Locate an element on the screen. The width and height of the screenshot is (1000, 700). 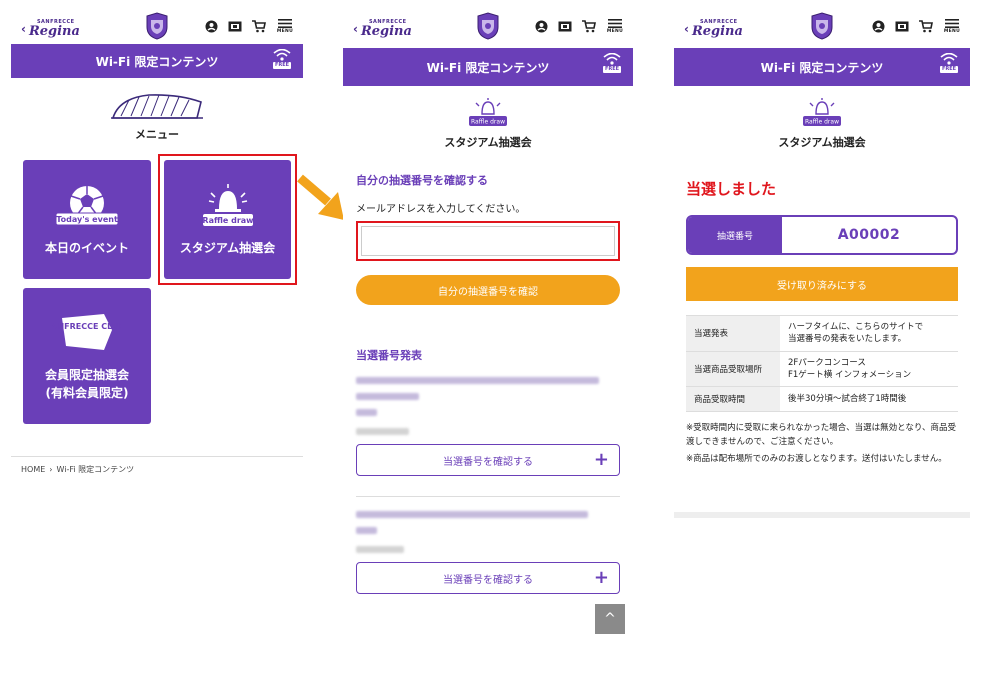
todays-event-icon-text: Today's event is located at coordinates (87, 219).